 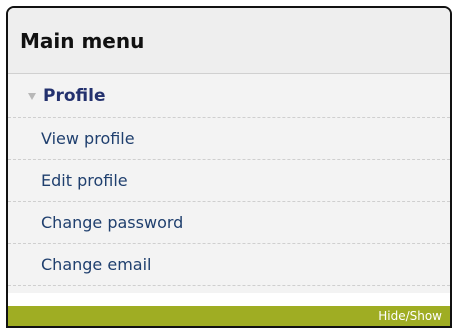 What do you see at coordinates (229, 316) in the screenshot?
I see `hide-show-toggle: Hide/Show` at bounding box center [229, 316].